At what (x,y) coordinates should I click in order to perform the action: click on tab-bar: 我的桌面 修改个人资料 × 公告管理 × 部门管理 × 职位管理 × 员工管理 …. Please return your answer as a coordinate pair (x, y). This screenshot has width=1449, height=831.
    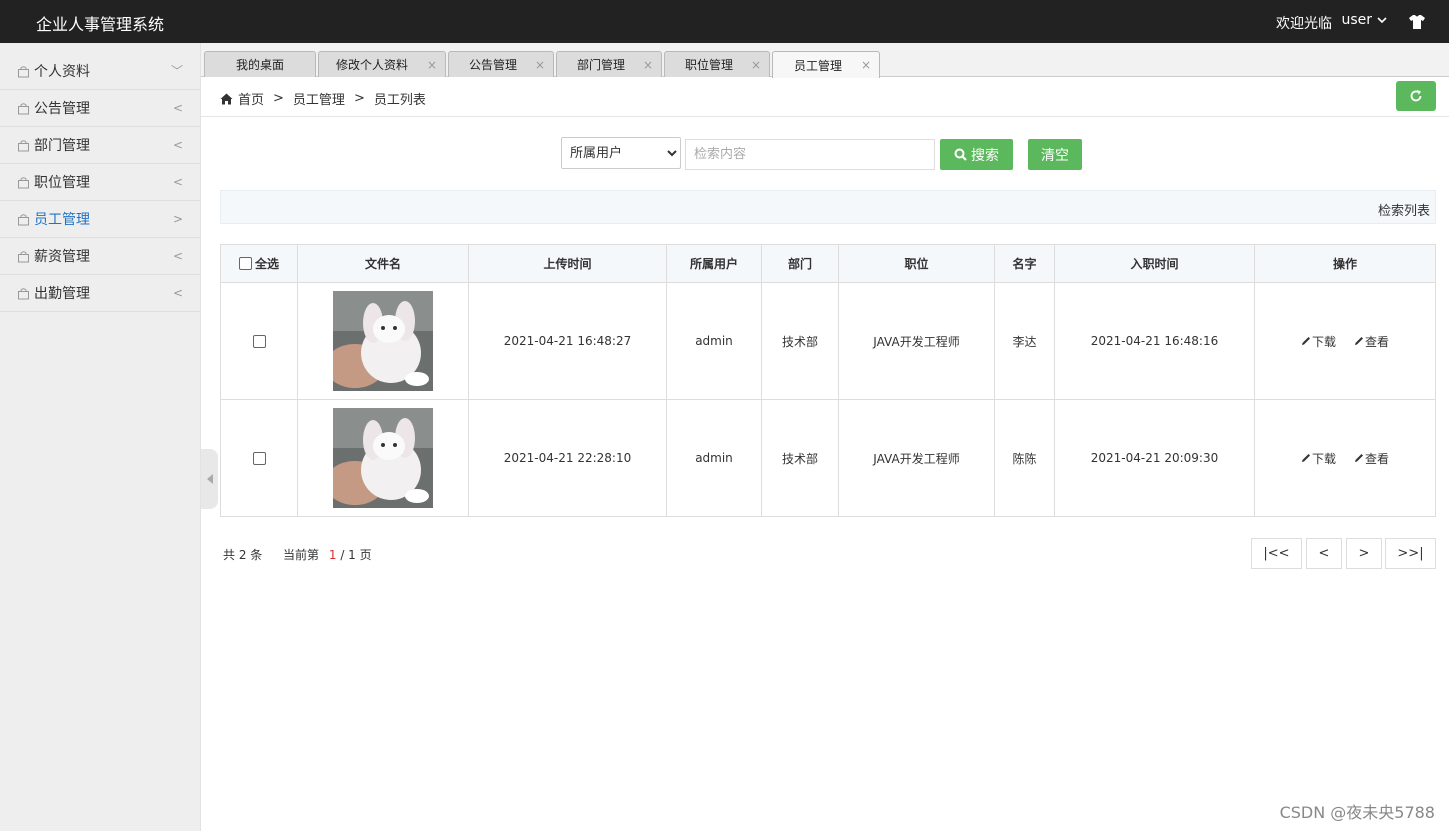
    Looking at the image, I should click on (825, 60).